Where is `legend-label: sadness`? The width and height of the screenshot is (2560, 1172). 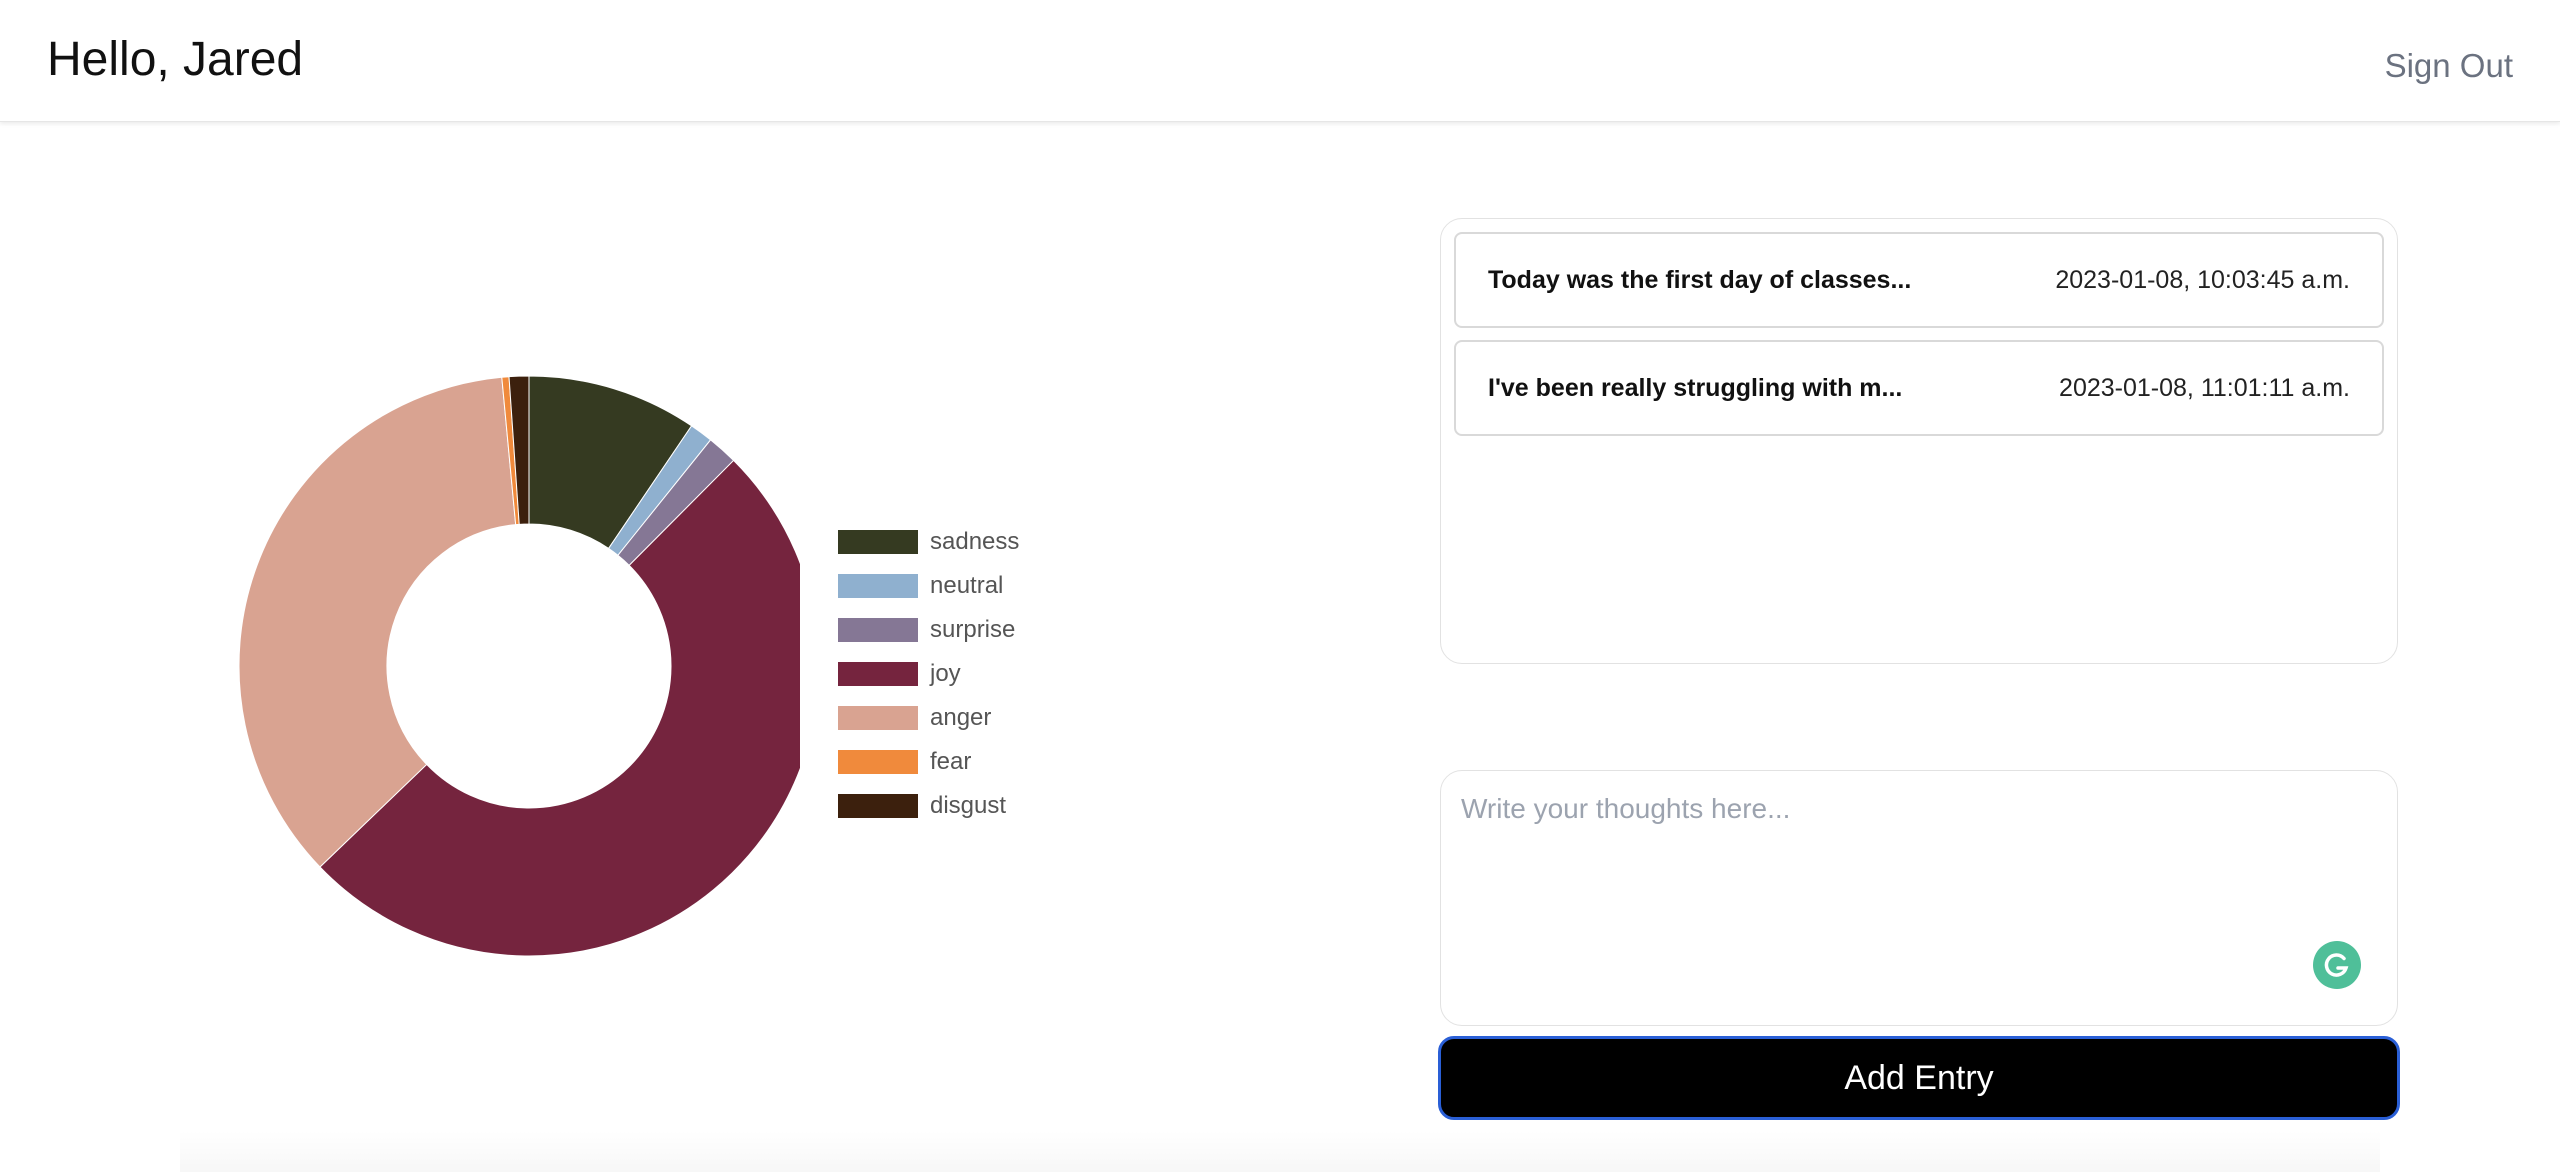 legend-label: sadness is located at coordinates (975, 541).